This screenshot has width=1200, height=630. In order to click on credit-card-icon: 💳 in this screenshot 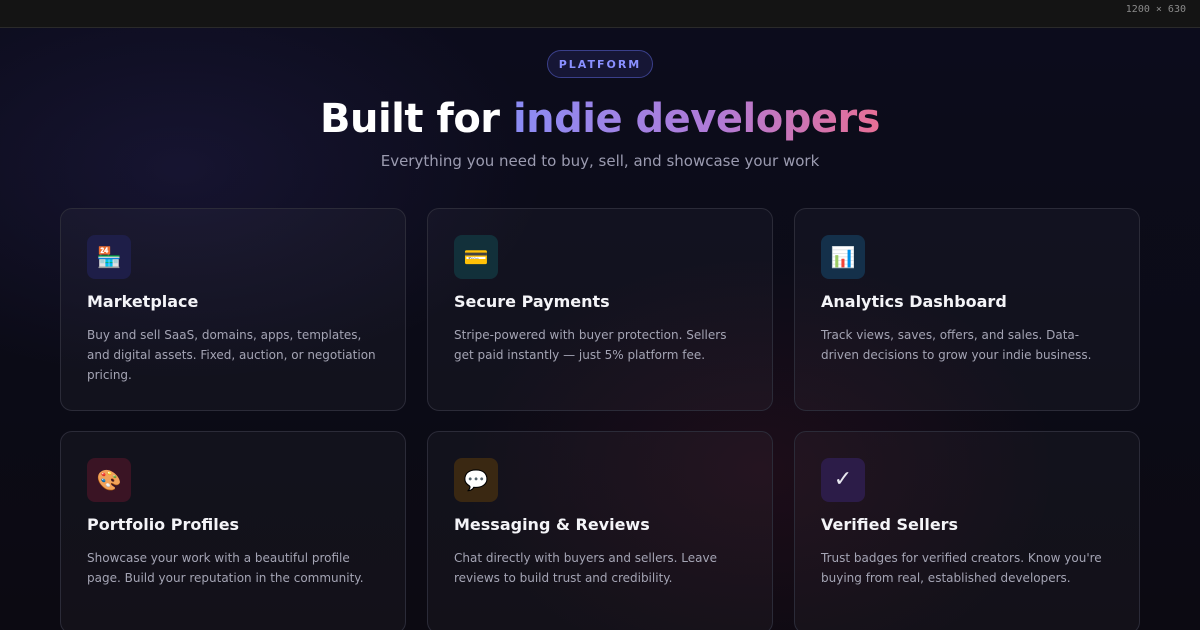, I will do `click(476, 257)`.